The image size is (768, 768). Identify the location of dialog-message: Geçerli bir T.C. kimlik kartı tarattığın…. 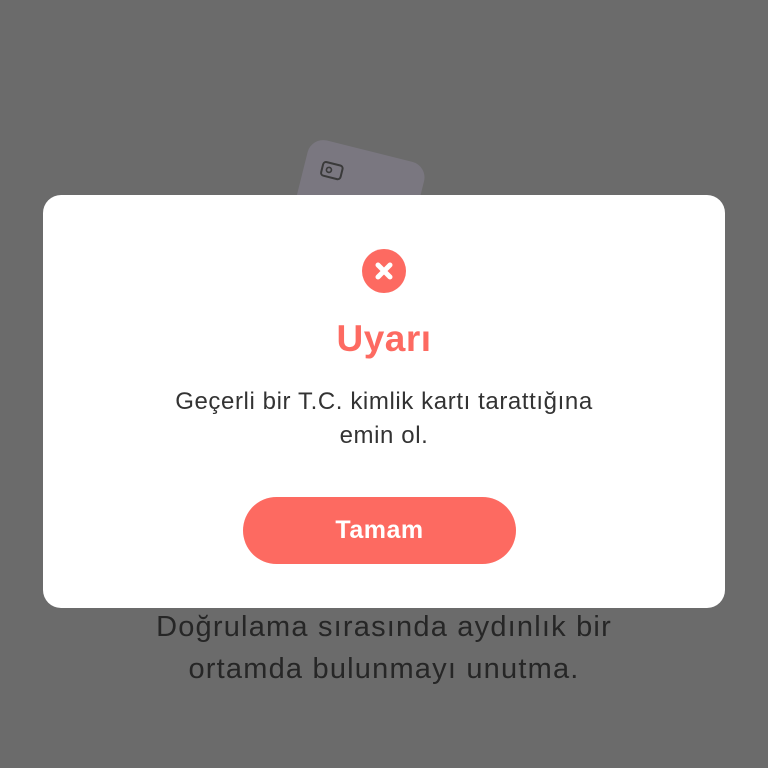
(384, 419).